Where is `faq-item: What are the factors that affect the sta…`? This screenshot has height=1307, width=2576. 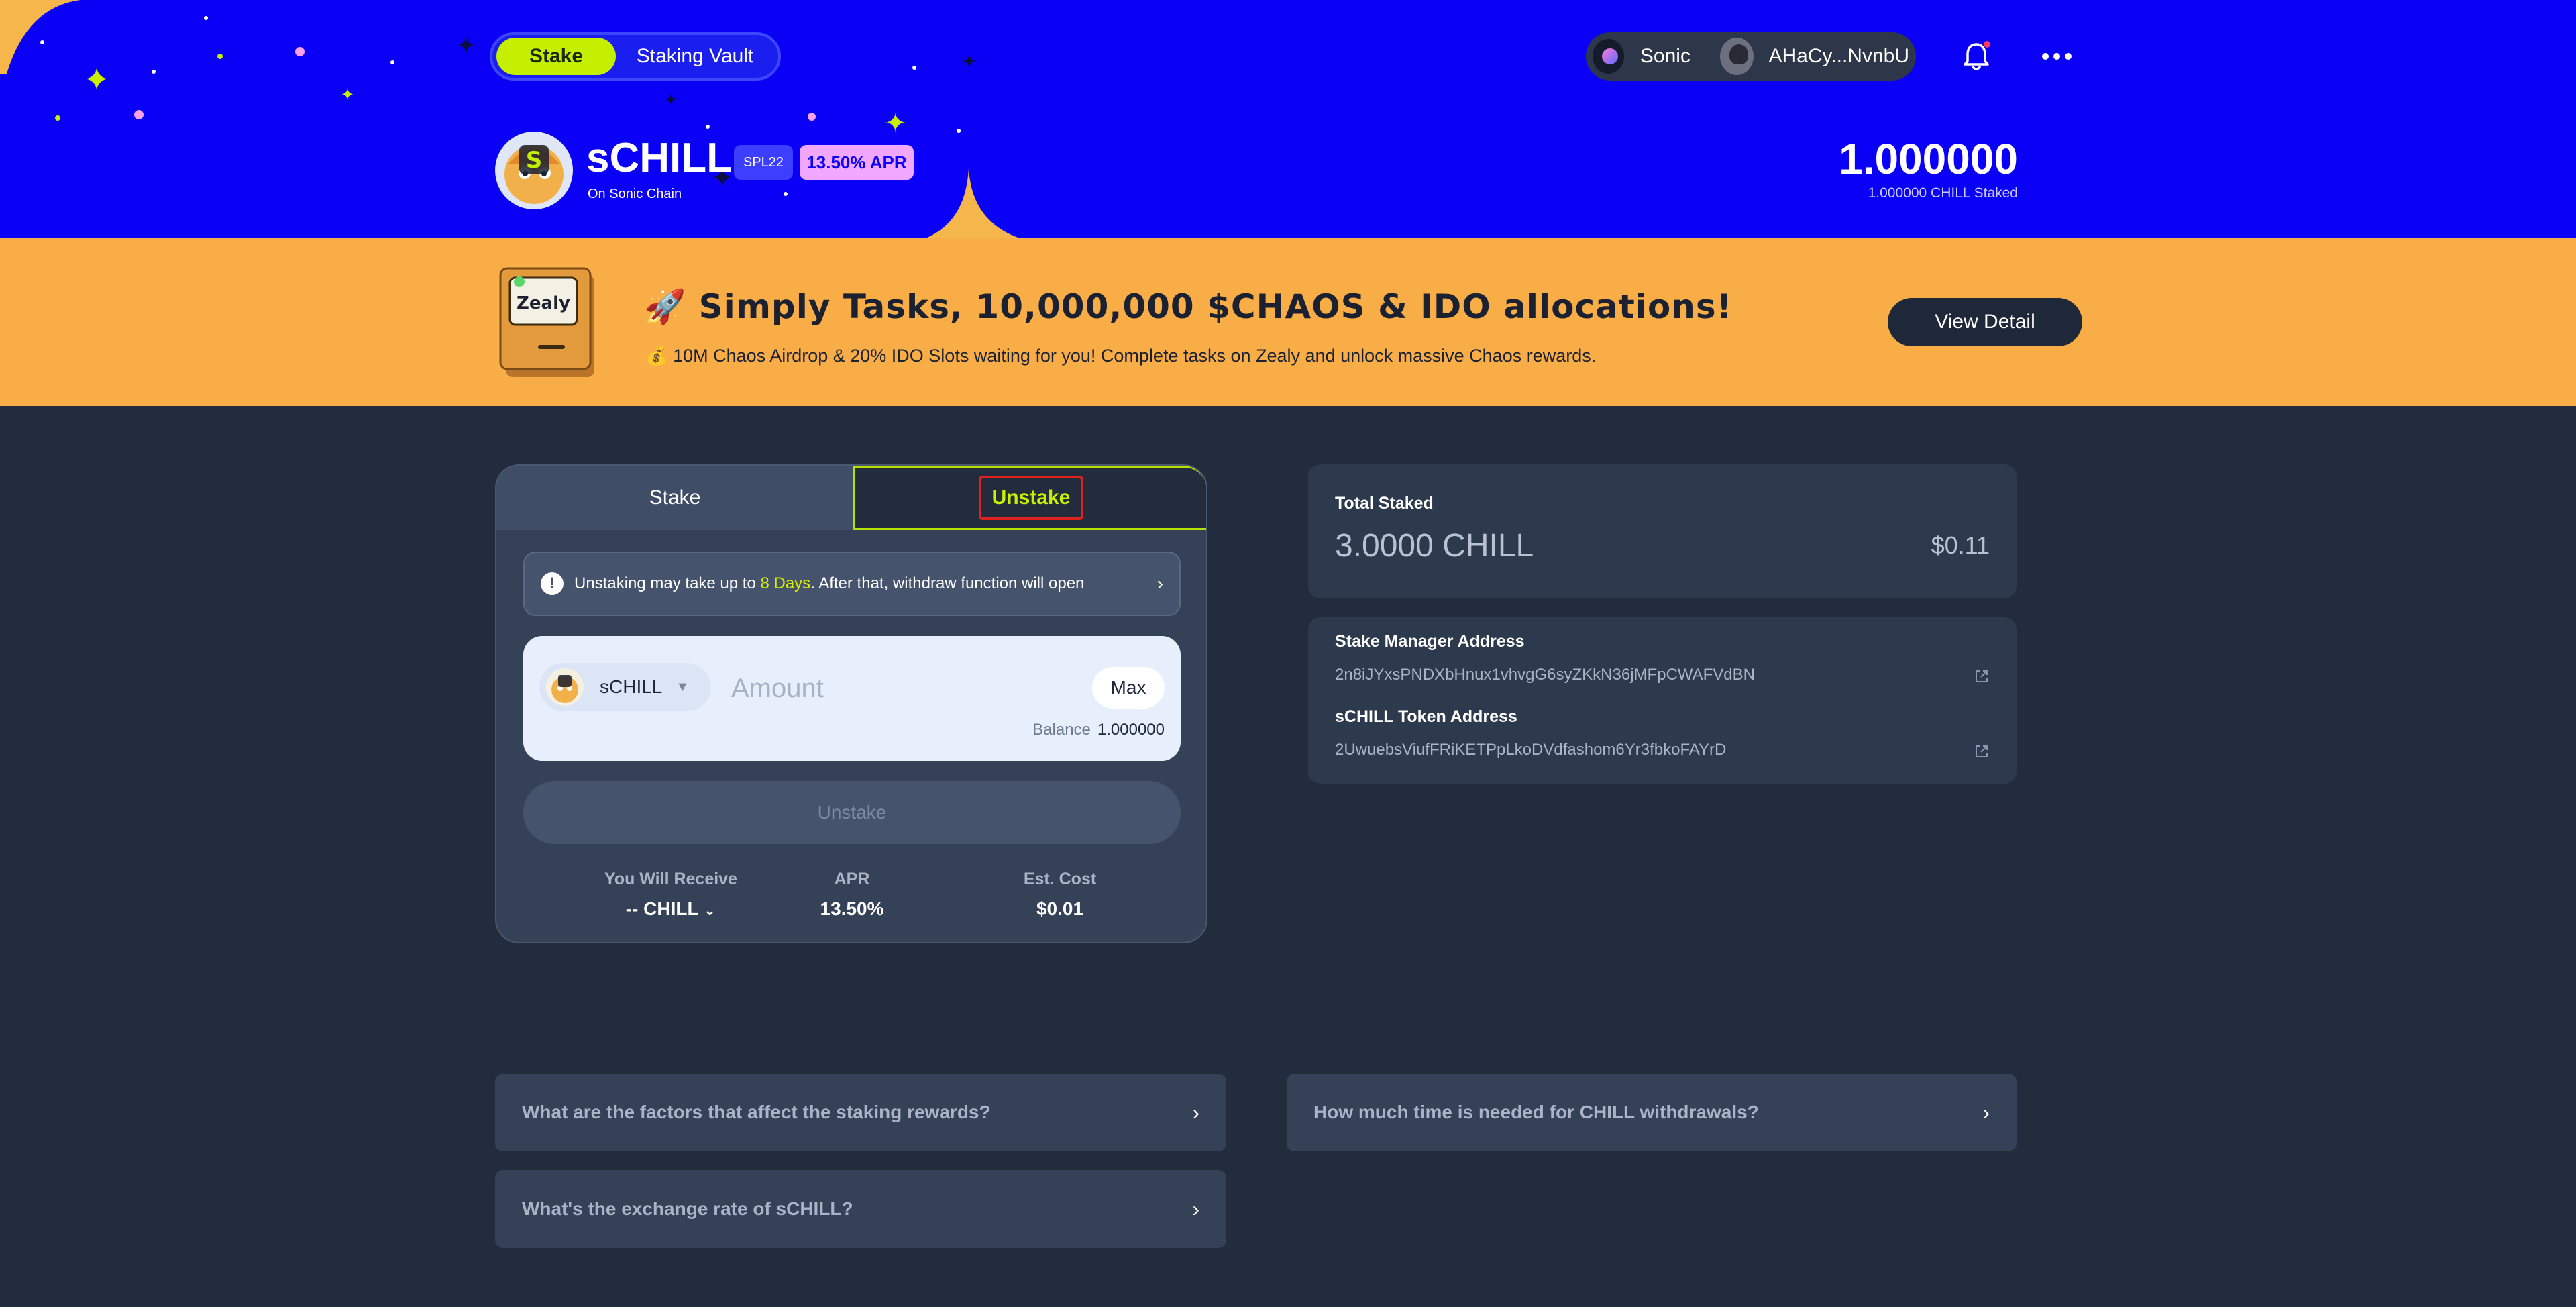
faq-item: What are the factors that affect the sta… is located at coordinates (860, 1112).